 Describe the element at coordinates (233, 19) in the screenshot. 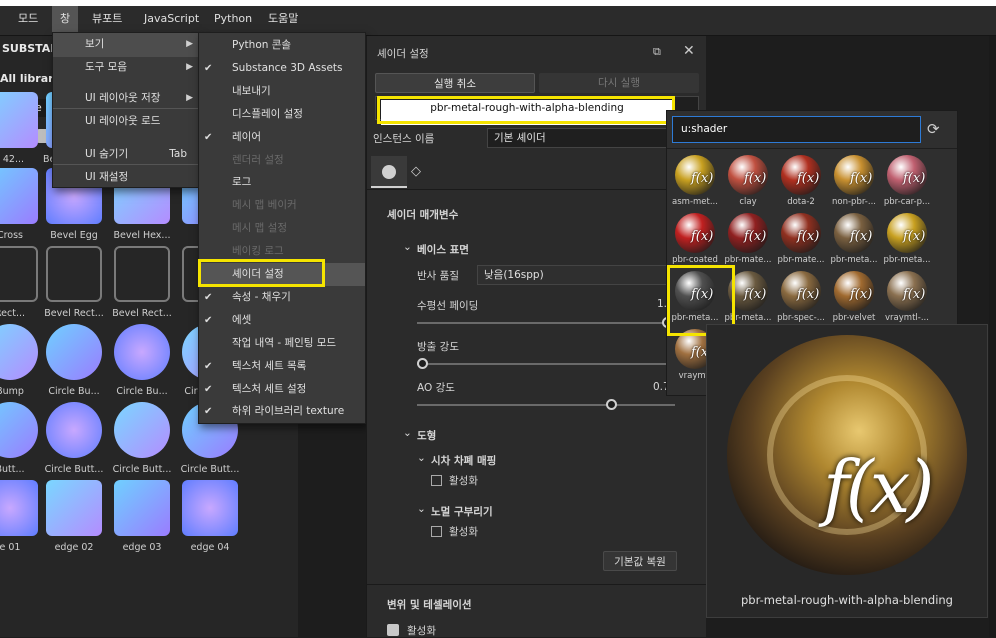

I see `menu-python: Python` at that location.